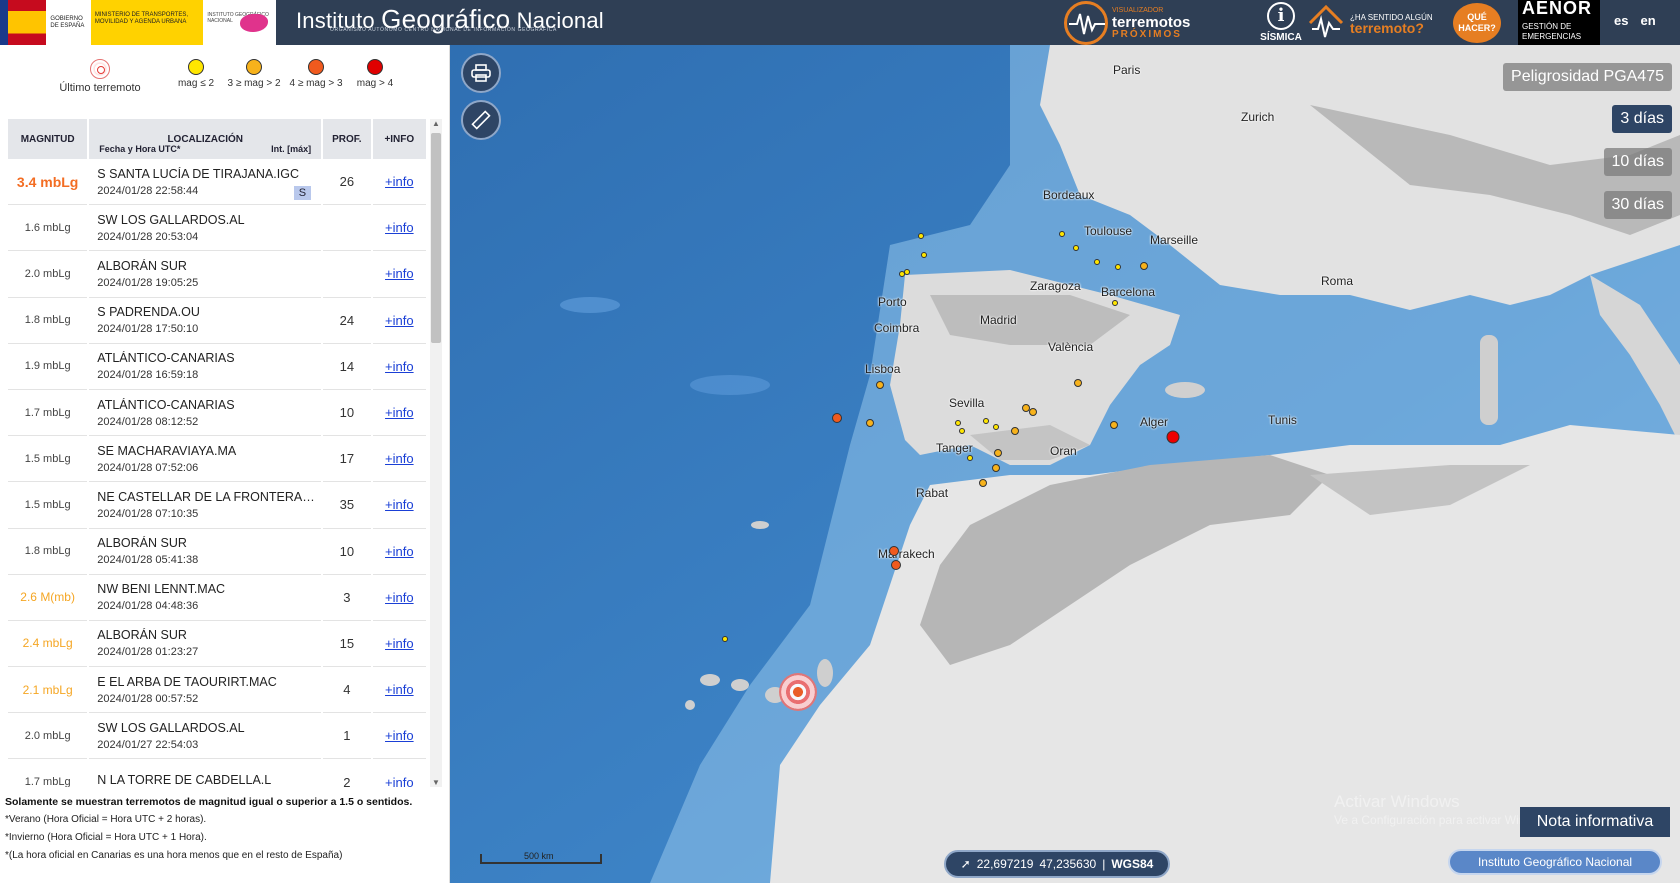 This screenshot has height=883, width=1680. Describe the element at coordinates (1637, 162) in the screenshot. I see `period-10-days: 10 días` at that location.